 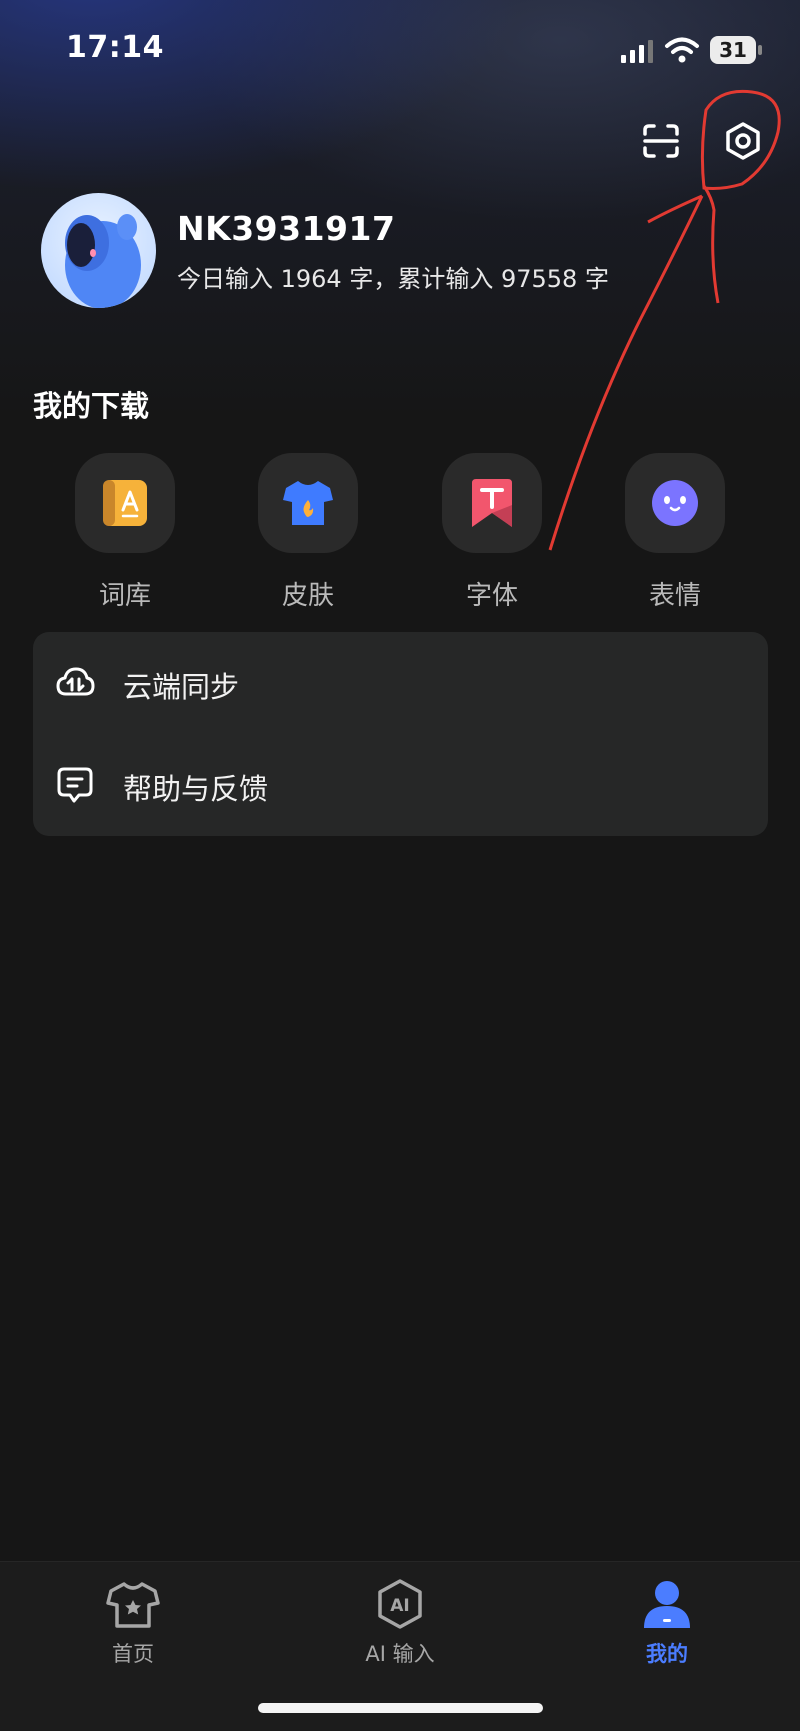 What do you see at coordinates (181, 687) in the screenshot?
I see `menu-item-label: 云端同步` at bounding box center [181, 687].